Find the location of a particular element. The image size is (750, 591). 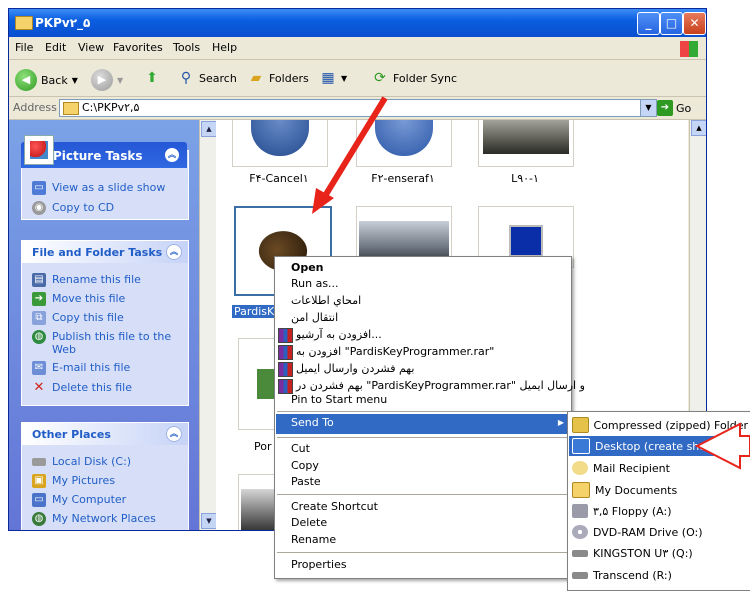

thumbnail-f4-cancel is located at coordinates (280, 143).